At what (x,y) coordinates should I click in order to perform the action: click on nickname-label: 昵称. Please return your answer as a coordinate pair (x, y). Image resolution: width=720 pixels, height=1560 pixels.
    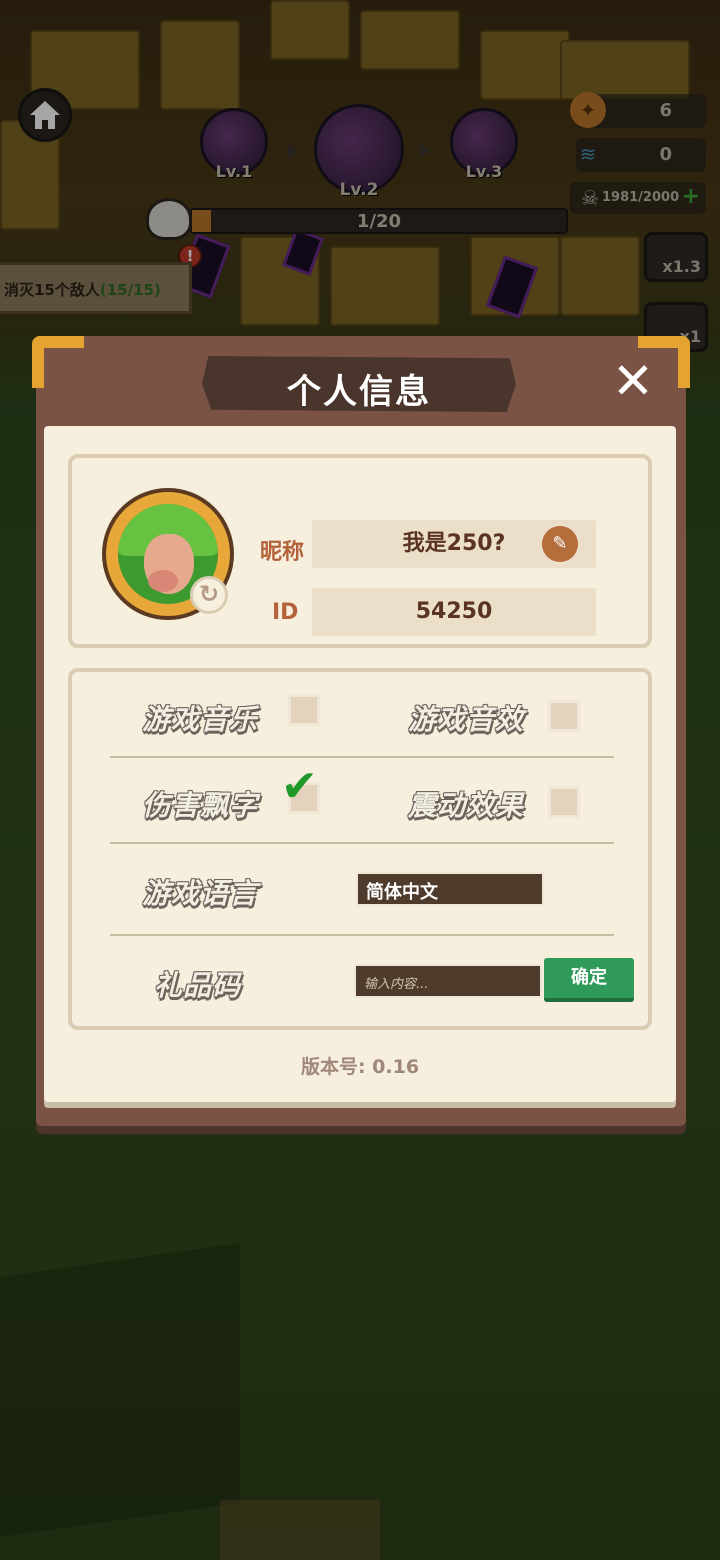
    Looking at the image, I should click on (282, 552).